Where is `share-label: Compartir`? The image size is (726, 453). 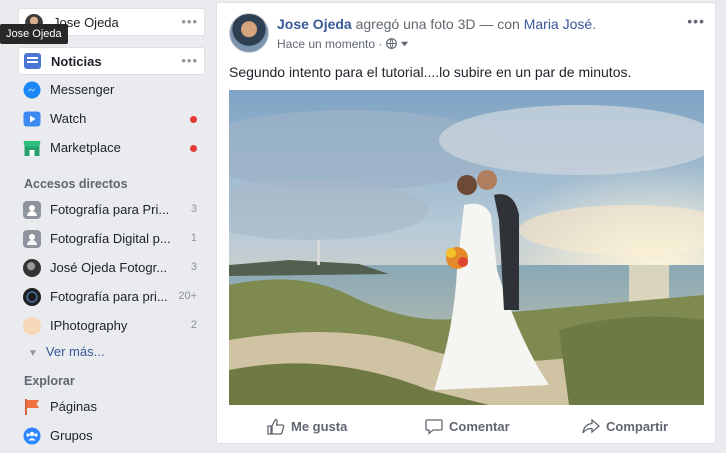 share-label: Compartir is located at coordinates (637, 426).